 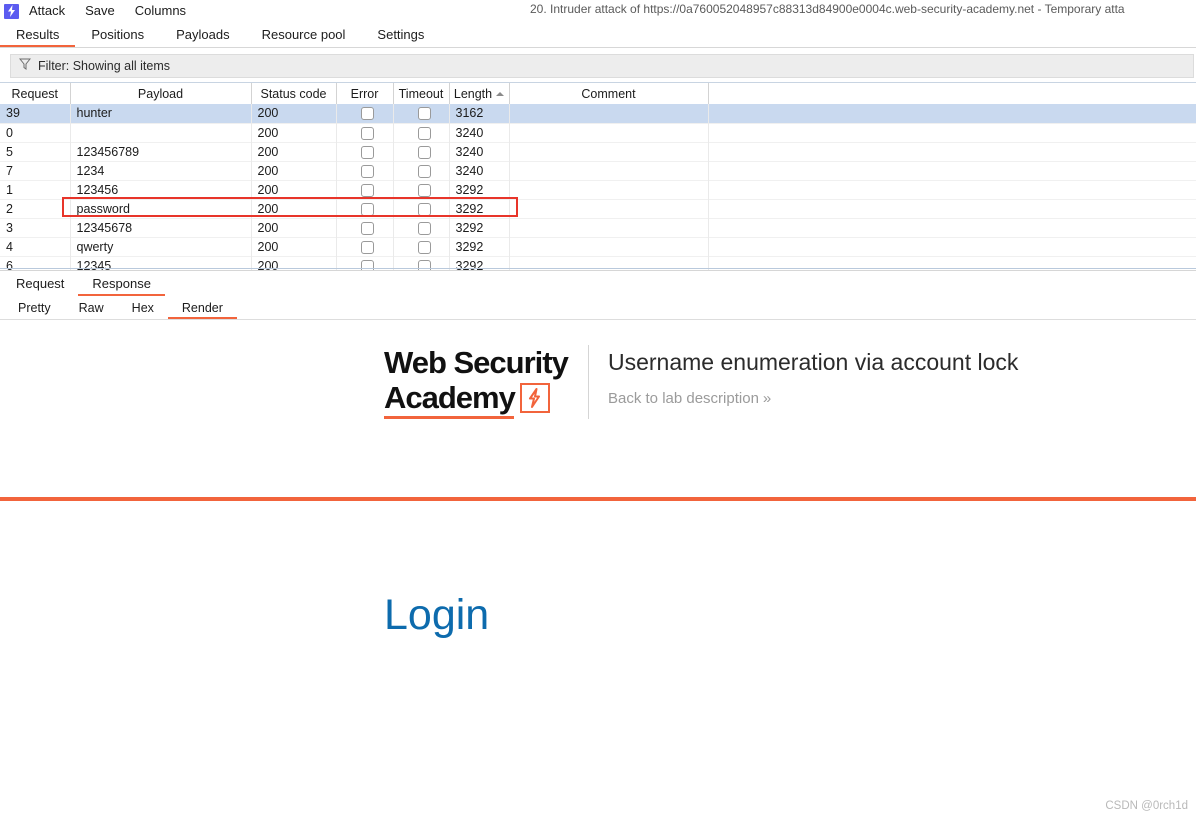 I want to click on table-row: 39 hunter 200 3162, so click(x=598, y=113).